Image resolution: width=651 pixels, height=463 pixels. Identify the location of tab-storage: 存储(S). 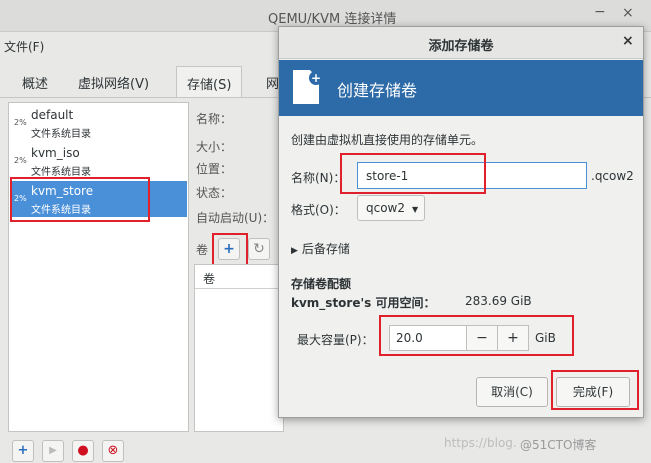
(209, 81).